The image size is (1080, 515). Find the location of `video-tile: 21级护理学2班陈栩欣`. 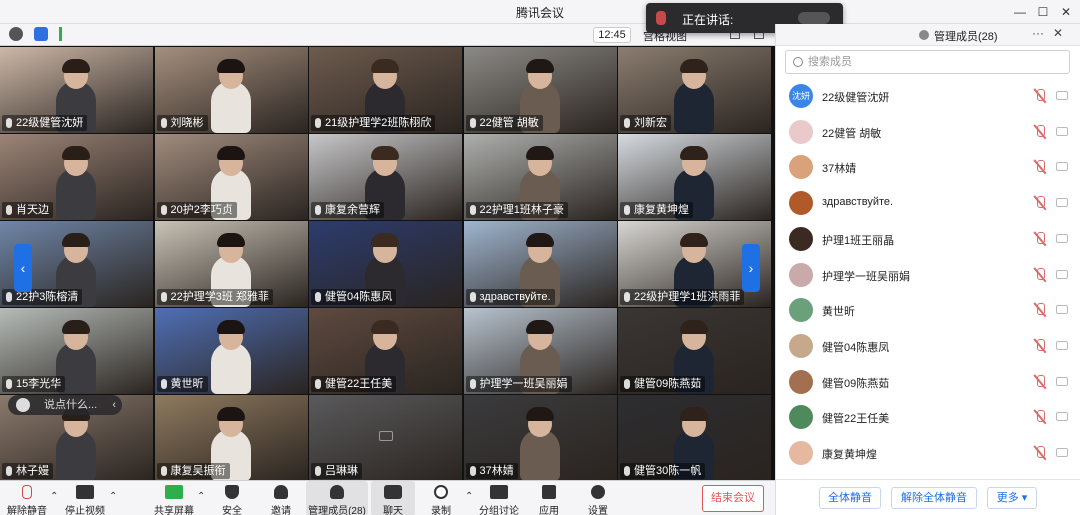

video-tile: 21级护理学2班陈栩欣 is located at coordinates (385, 90).